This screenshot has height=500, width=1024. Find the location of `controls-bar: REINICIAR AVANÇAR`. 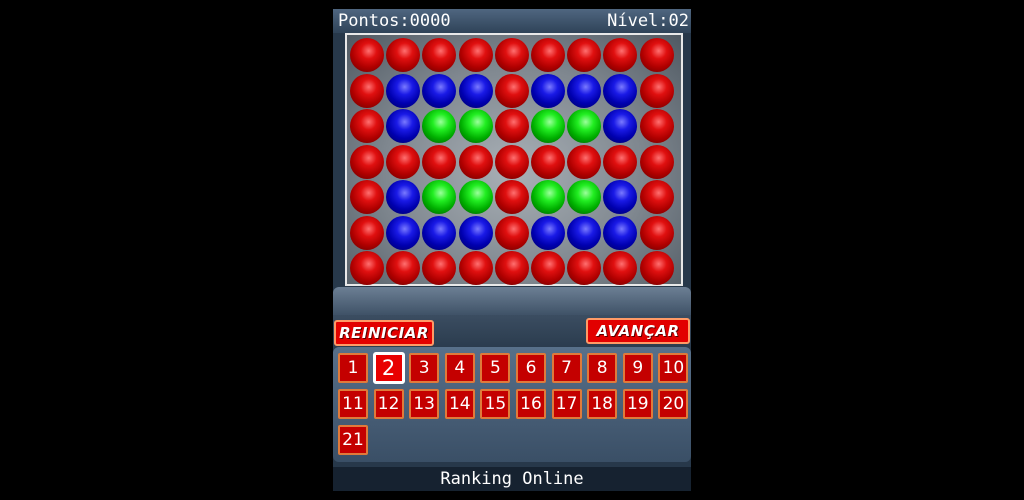

controls-bar: REINICIAR AVANÇAR is located at coordinates (512, 332).